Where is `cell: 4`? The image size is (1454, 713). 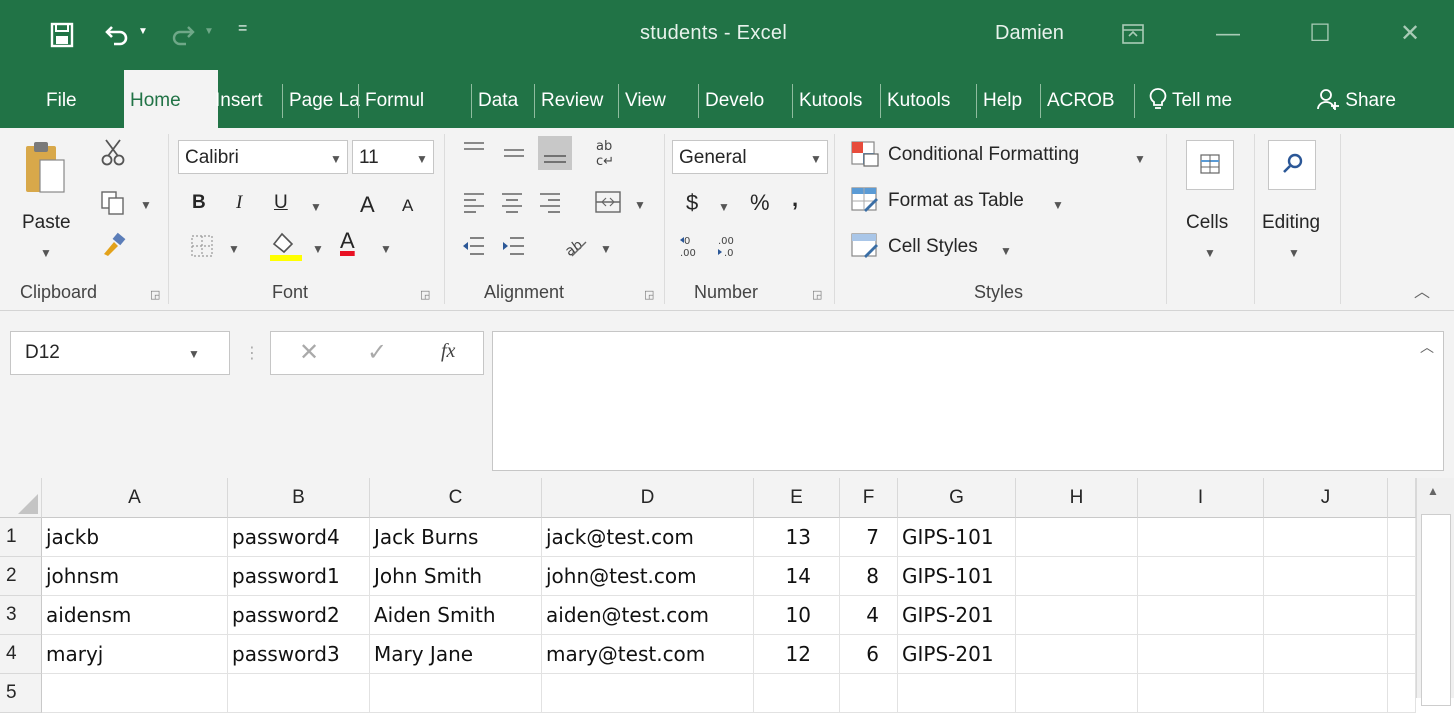
cell: 4 is located at coordinates (869, 615).